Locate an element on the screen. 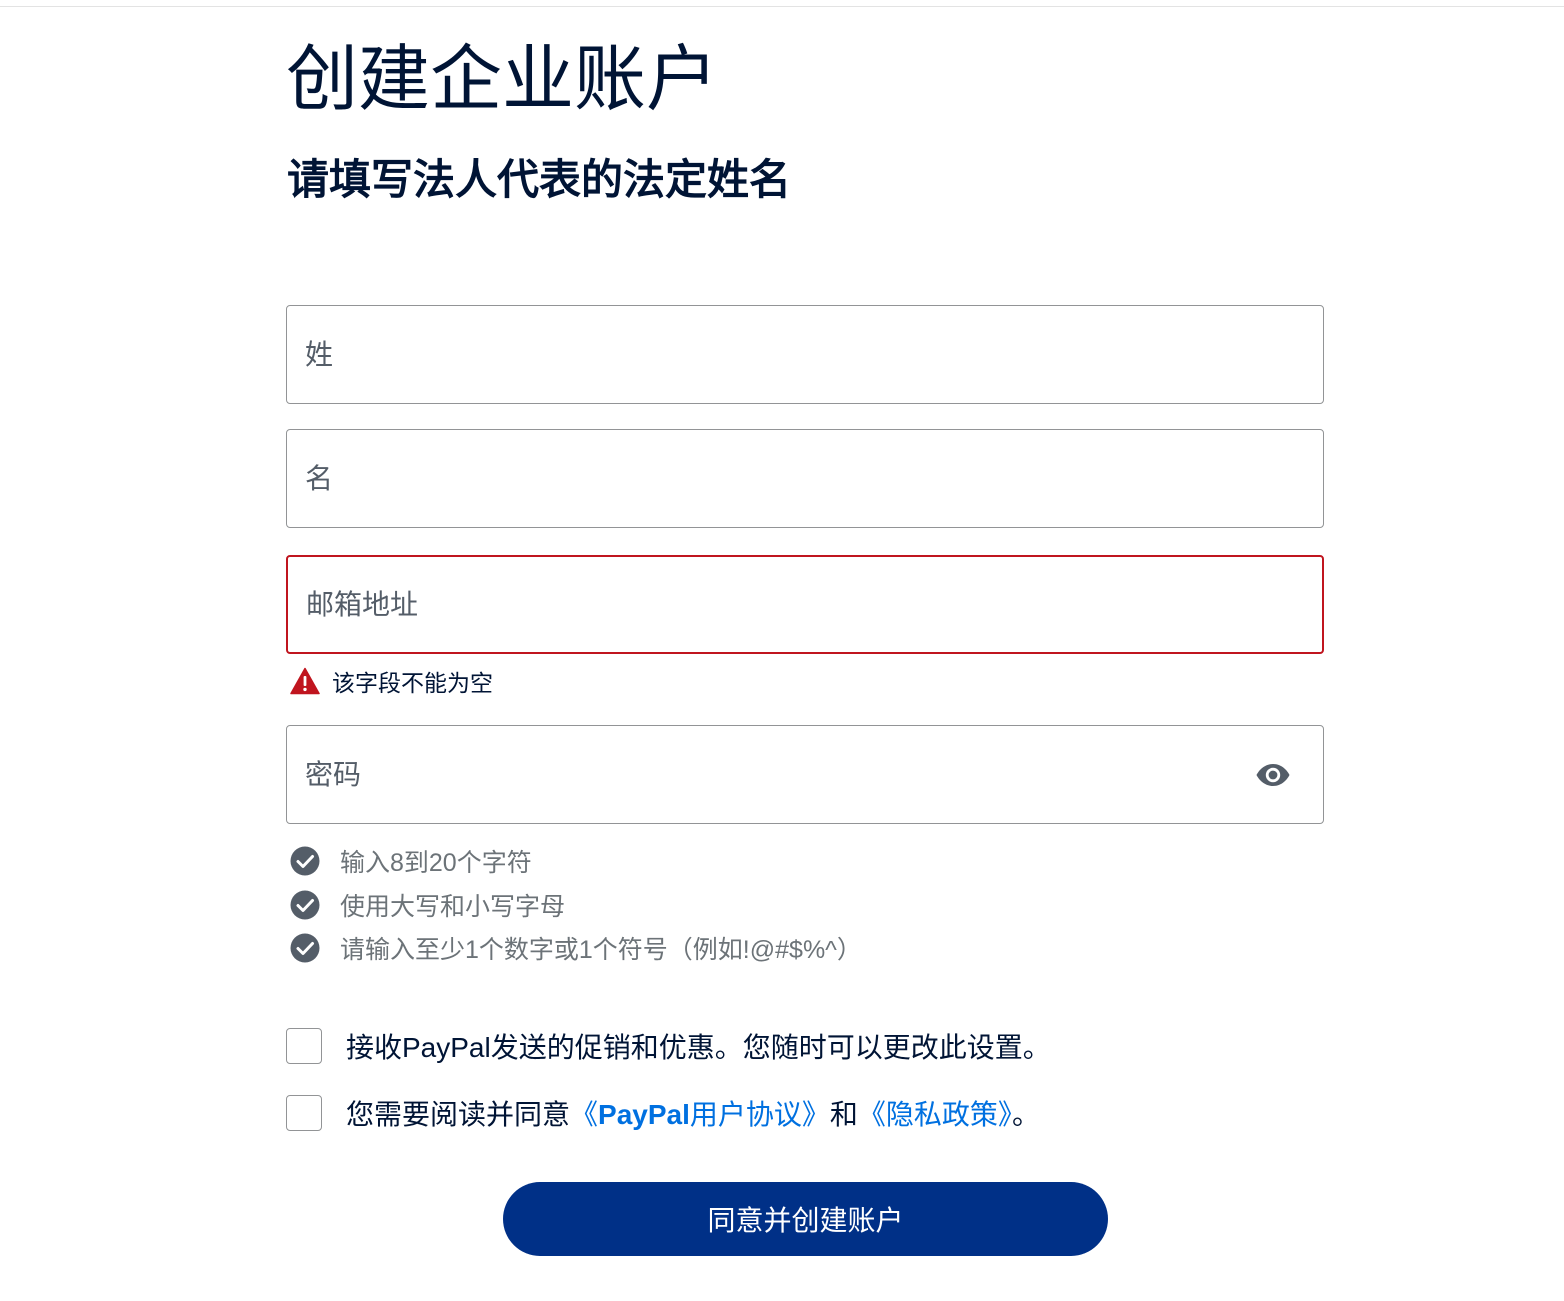 The height and width of the screenshot is (1301, 1564). last-name-field is located at coordinates (805, 354).